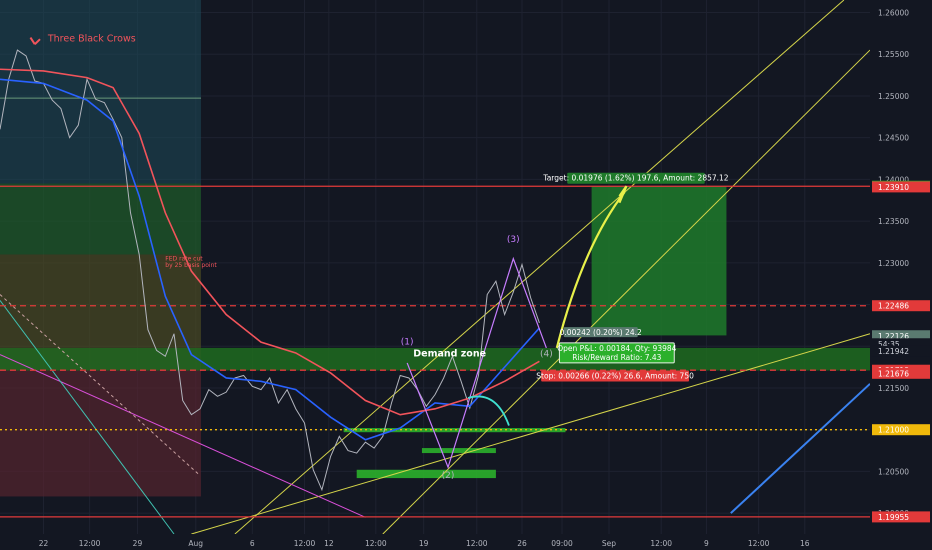 This screenshot has width=932, height=550. What do you see at coordinates (893, 263) in the screenshot?
I see `y-tick-label: 1.23000` at bounding box center [893, 263].